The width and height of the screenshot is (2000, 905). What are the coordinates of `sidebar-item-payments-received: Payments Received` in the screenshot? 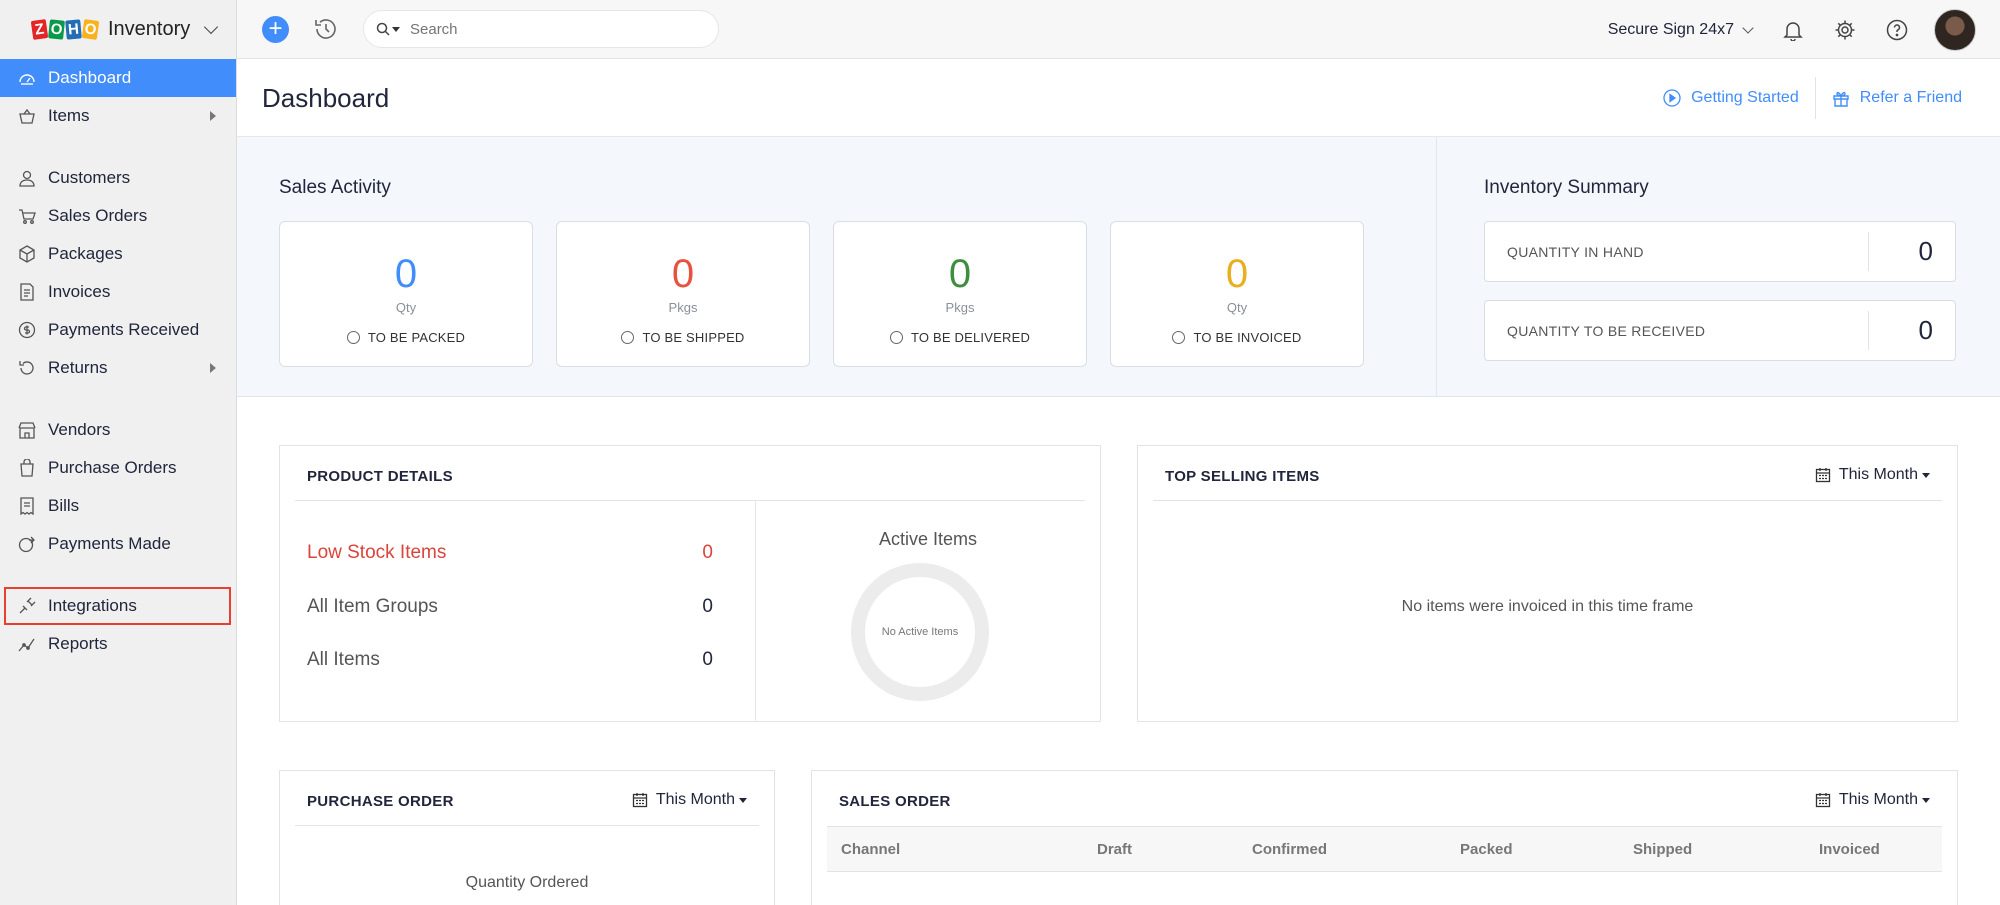 It's located at (118, 330).